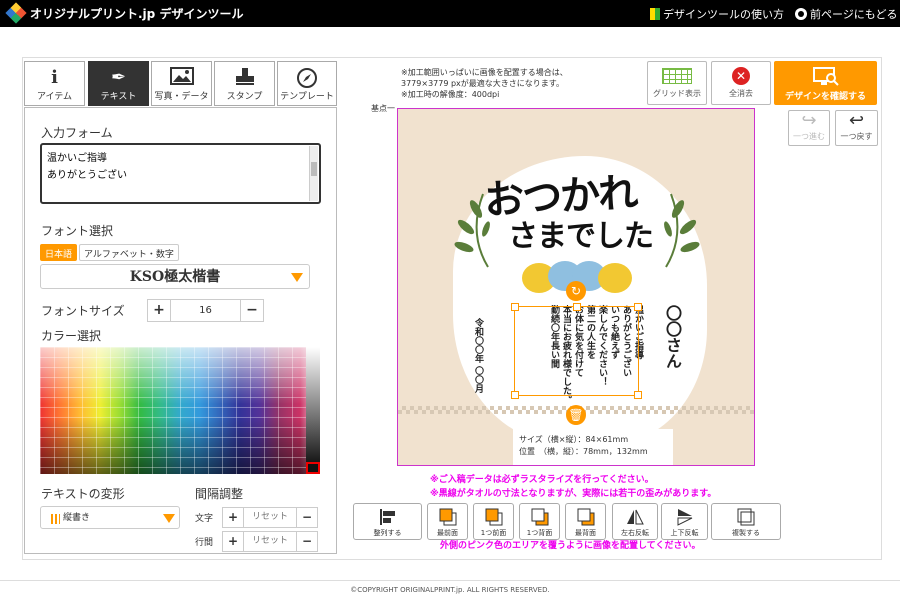  I want to click on bring-forward-button: 1つ前面, so click(493, 521).